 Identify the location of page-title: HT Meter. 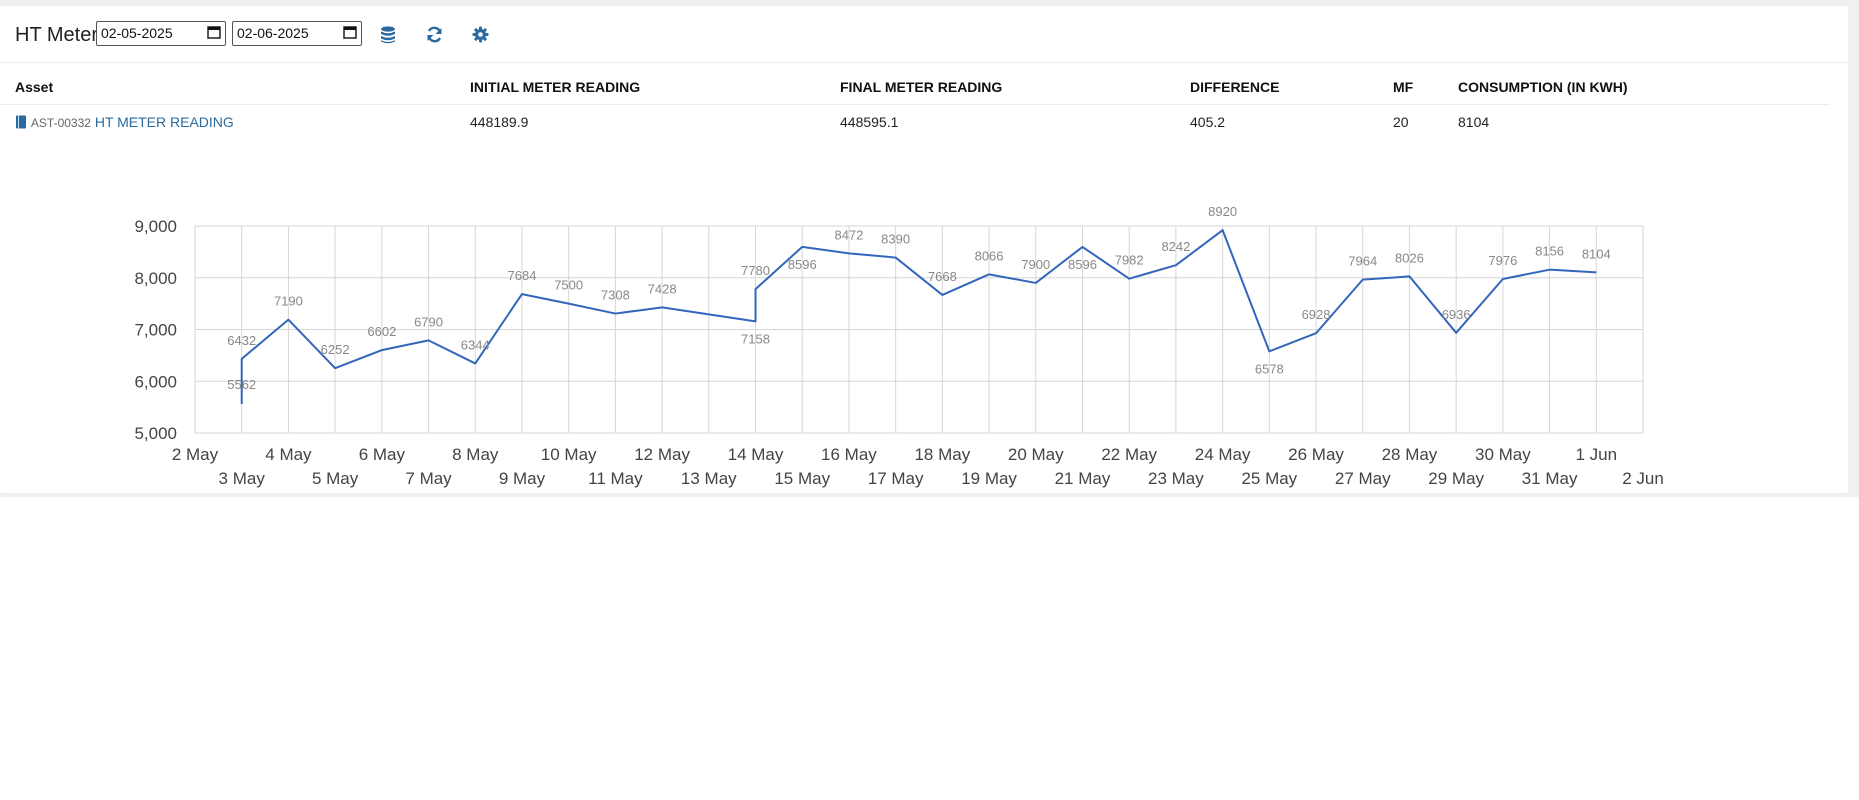
(56, 35).